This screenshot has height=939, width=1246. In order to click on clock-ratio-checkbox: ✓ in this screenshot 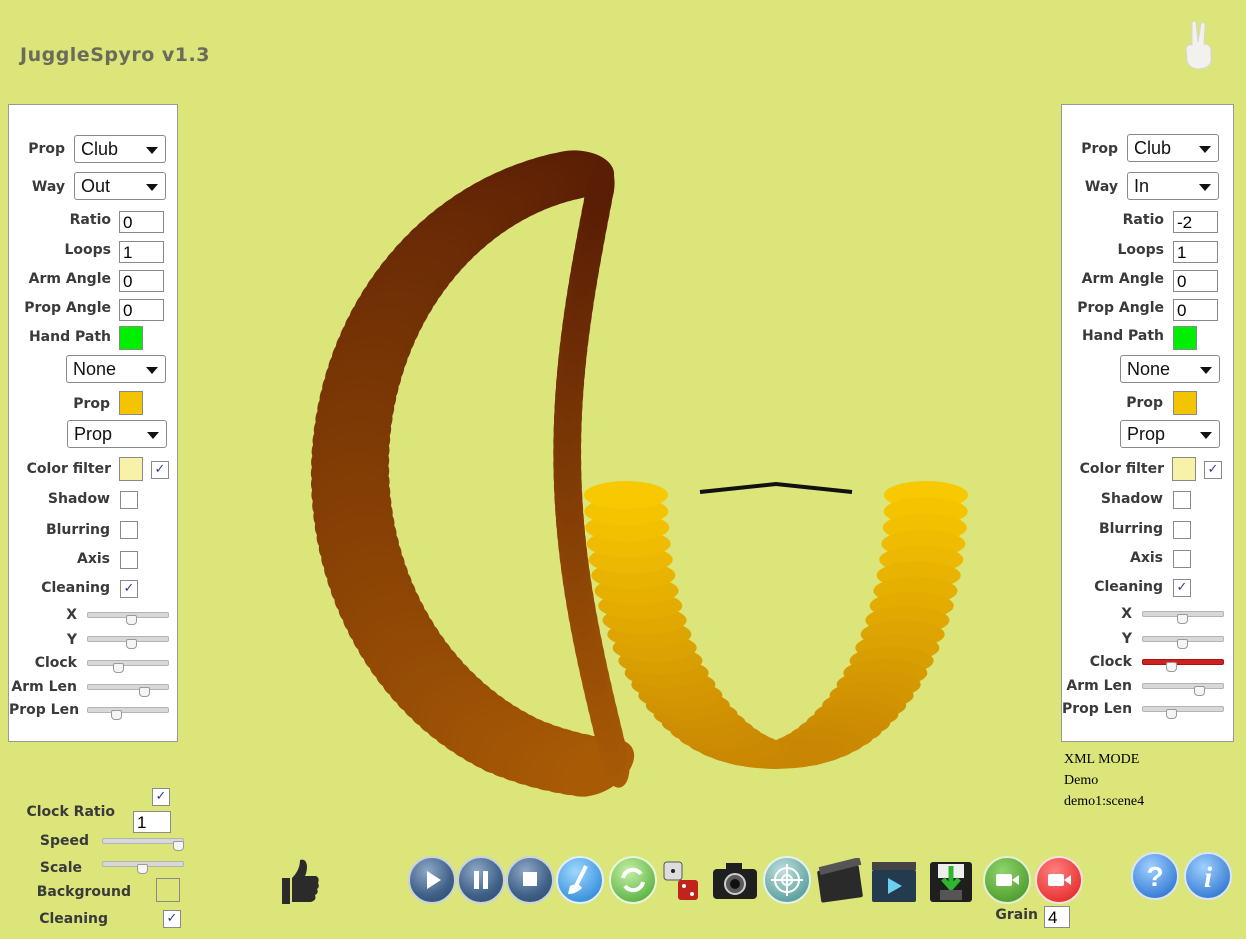, I will do `click(161, 797)`.